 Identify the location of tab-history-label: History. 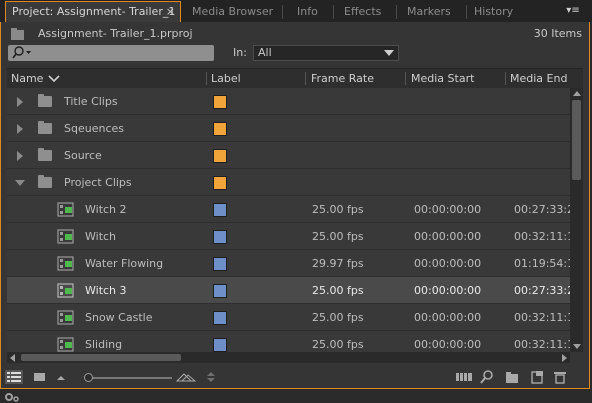
(494, 11).